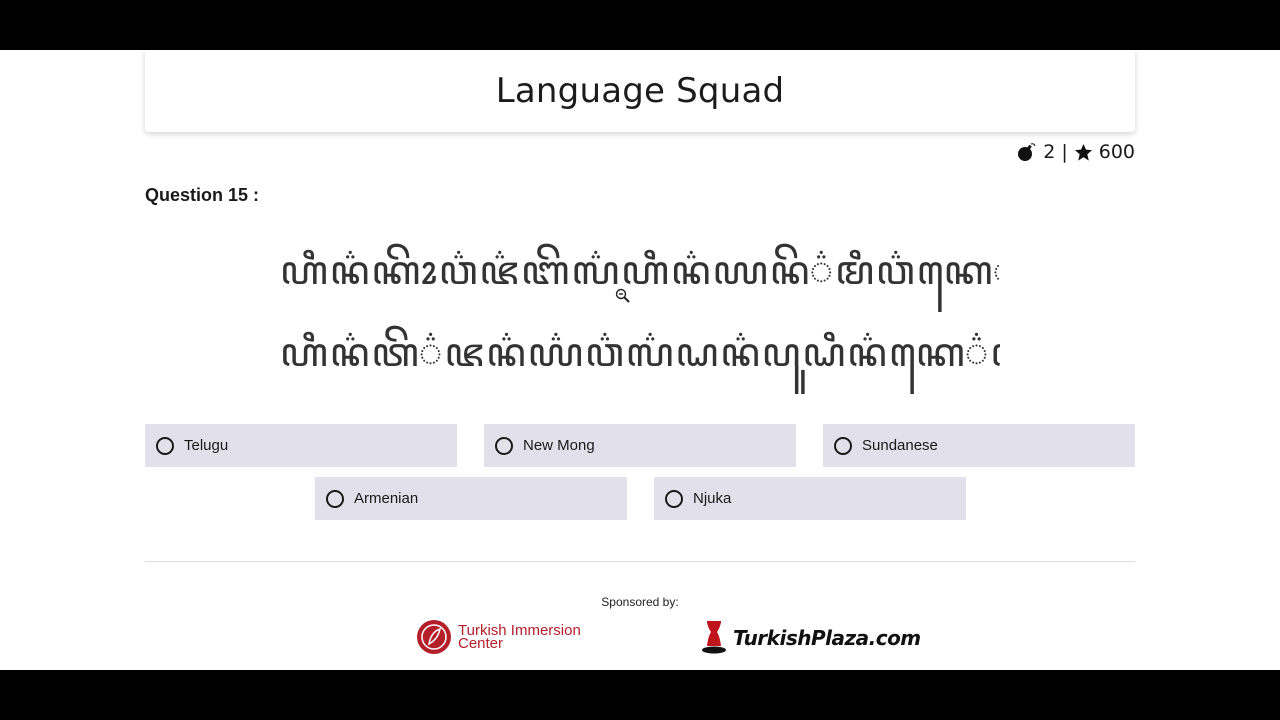  What do you see at coordinates (434, 637) in the screenshot?
I see `turkish-immersion-logo-icon` at bounding box center [434, 637].